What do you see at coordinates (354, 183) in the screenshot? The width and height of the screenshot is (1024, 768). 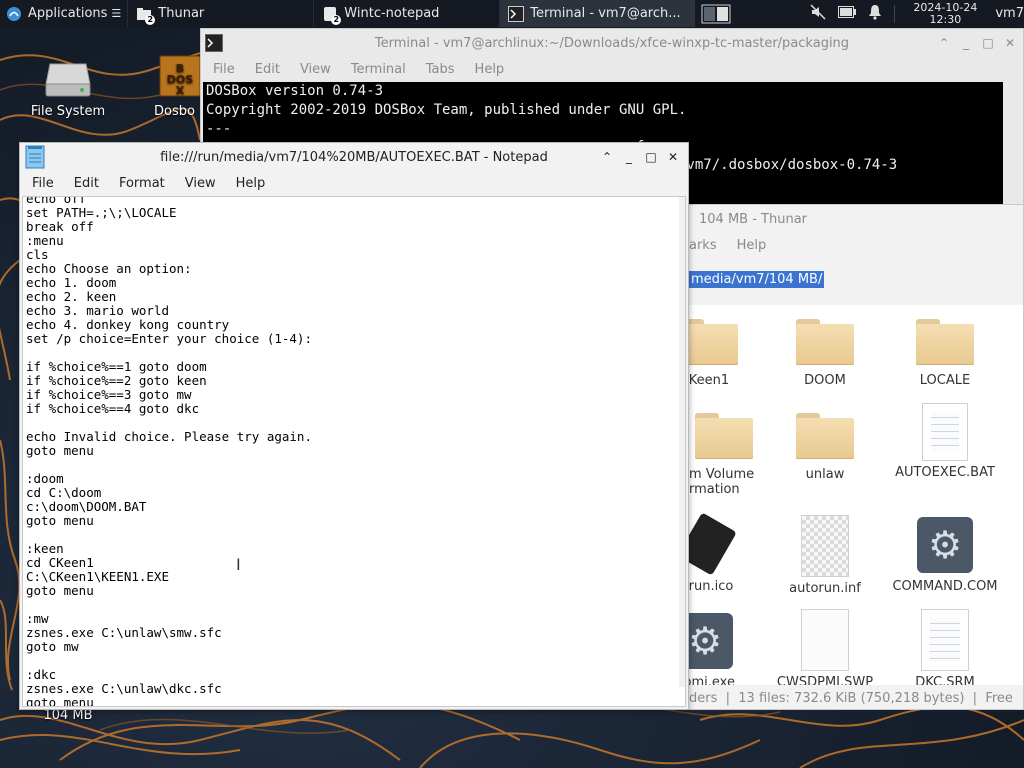 I see `notepad-menubar: File Edit Format View Help` at bounding box center [354, 183].